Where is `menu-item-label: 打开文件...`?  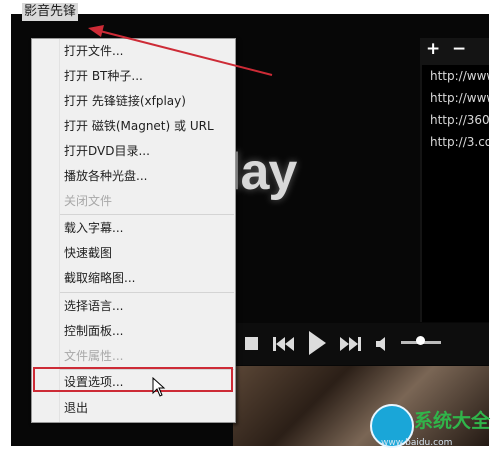 menu-item-label: 打开文件... is located at coordinates (94, 51).